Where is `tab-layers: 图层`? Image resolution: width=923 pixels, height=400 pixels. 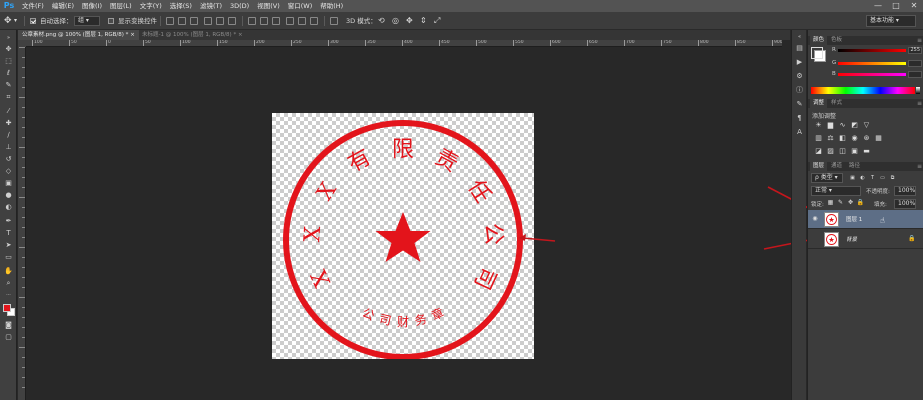
tab-layers: 图层 is located at coordinates (819, 166).